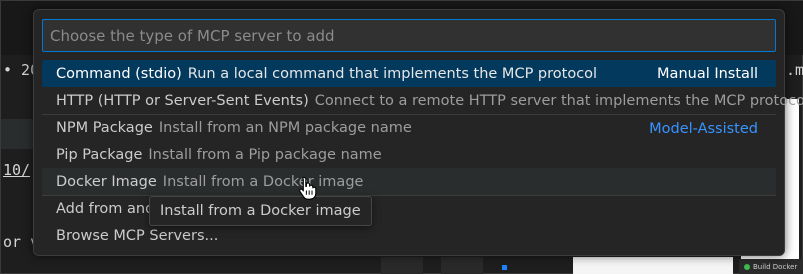 This screenshot has height=274, width=803. Describe the element at coordinates (285, 128) in the screenshot. I see `item-description: Install from an NPM package name` at that location.